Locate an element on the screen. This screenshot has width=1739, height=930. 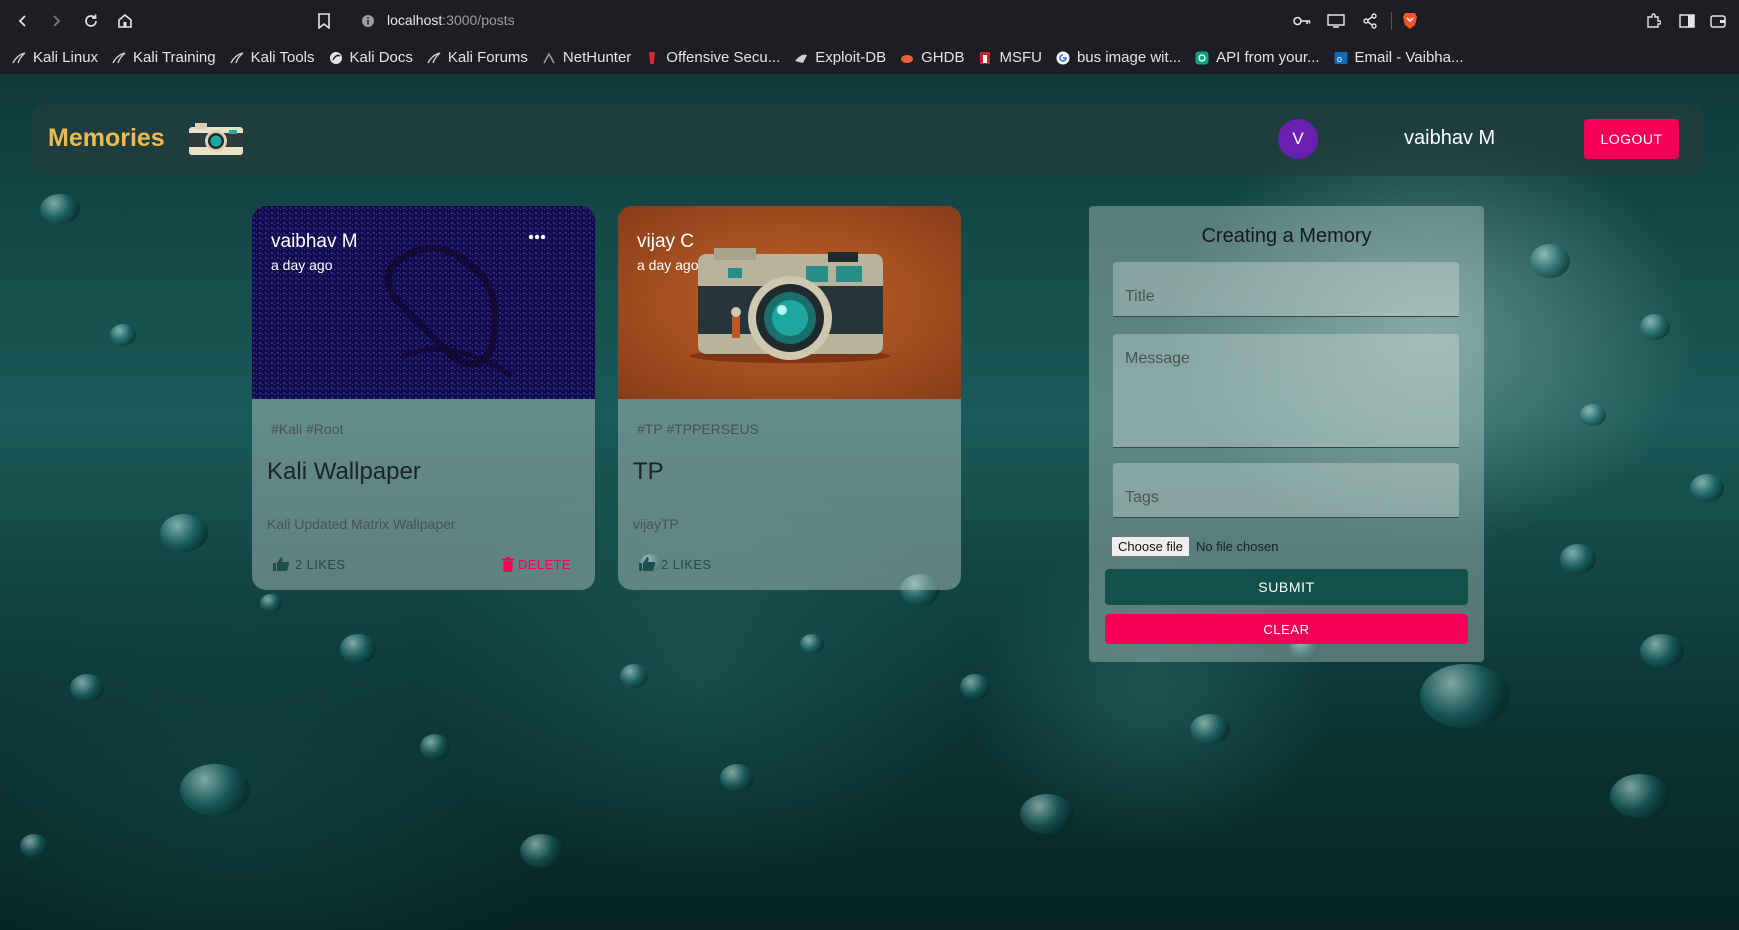
kali-docs-icon is located at coordinates (336, 58).